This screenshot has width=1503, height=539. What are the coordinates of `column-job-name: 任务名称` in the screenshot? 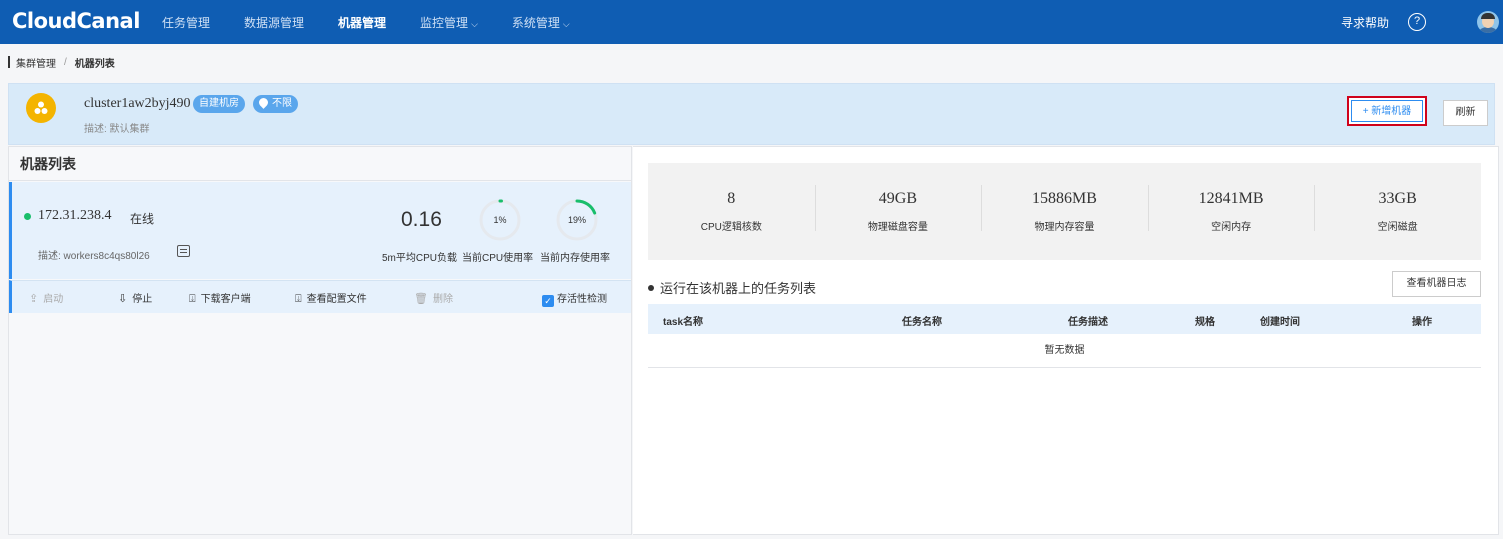 It's located at (922, 320).